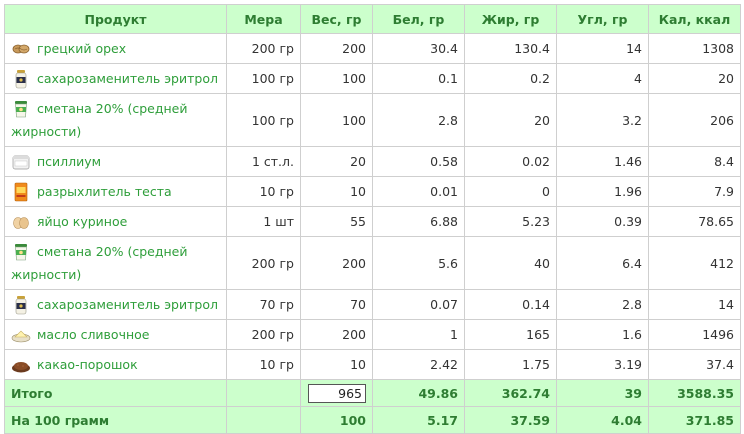  Describe the element at coordinates (694, 161) in the screenshot. I see `kcal-cell: 8.4` at that location.